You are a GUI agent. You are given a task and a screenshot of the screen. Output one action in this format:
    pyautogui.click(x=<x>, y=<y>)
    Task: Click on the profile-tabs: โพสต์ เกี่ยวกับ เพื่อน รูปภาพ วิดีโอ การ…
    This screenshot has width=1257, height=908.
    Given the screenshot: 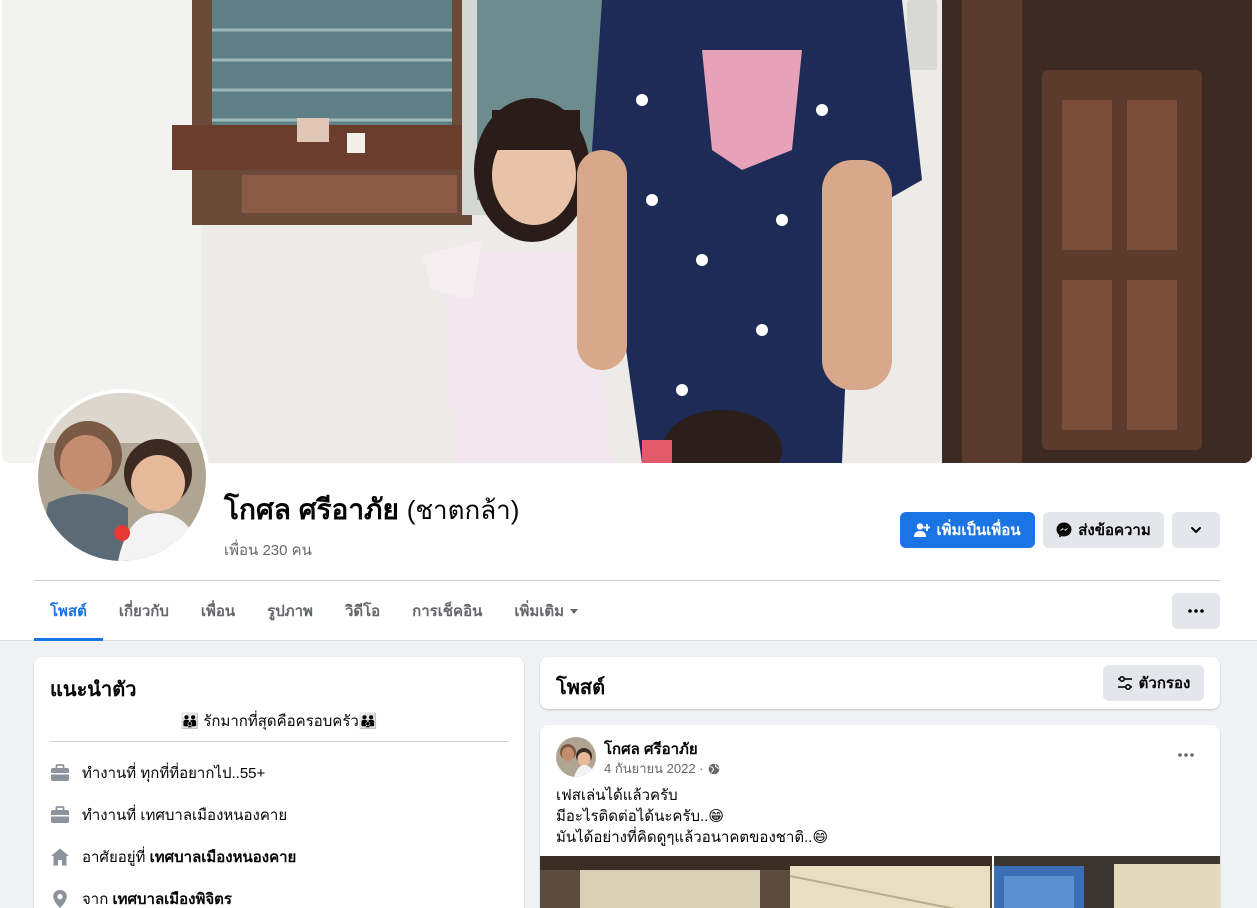 What is the action you would take?
    pyautogui.click(x=314, y=611)
    